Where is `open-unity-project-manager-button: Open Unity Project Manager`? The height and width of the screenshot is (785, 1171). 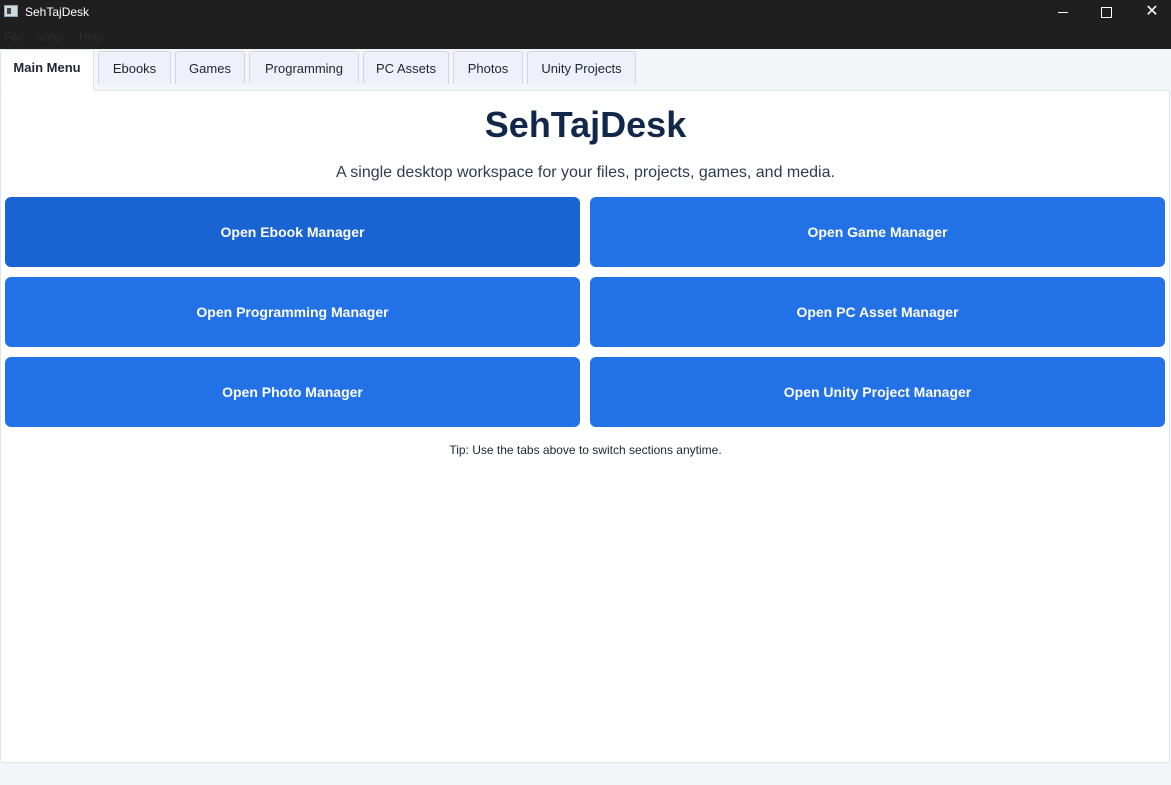 open-unity-project-manager-button: Open Unity Project Manager is located at coordinates (877, 392).